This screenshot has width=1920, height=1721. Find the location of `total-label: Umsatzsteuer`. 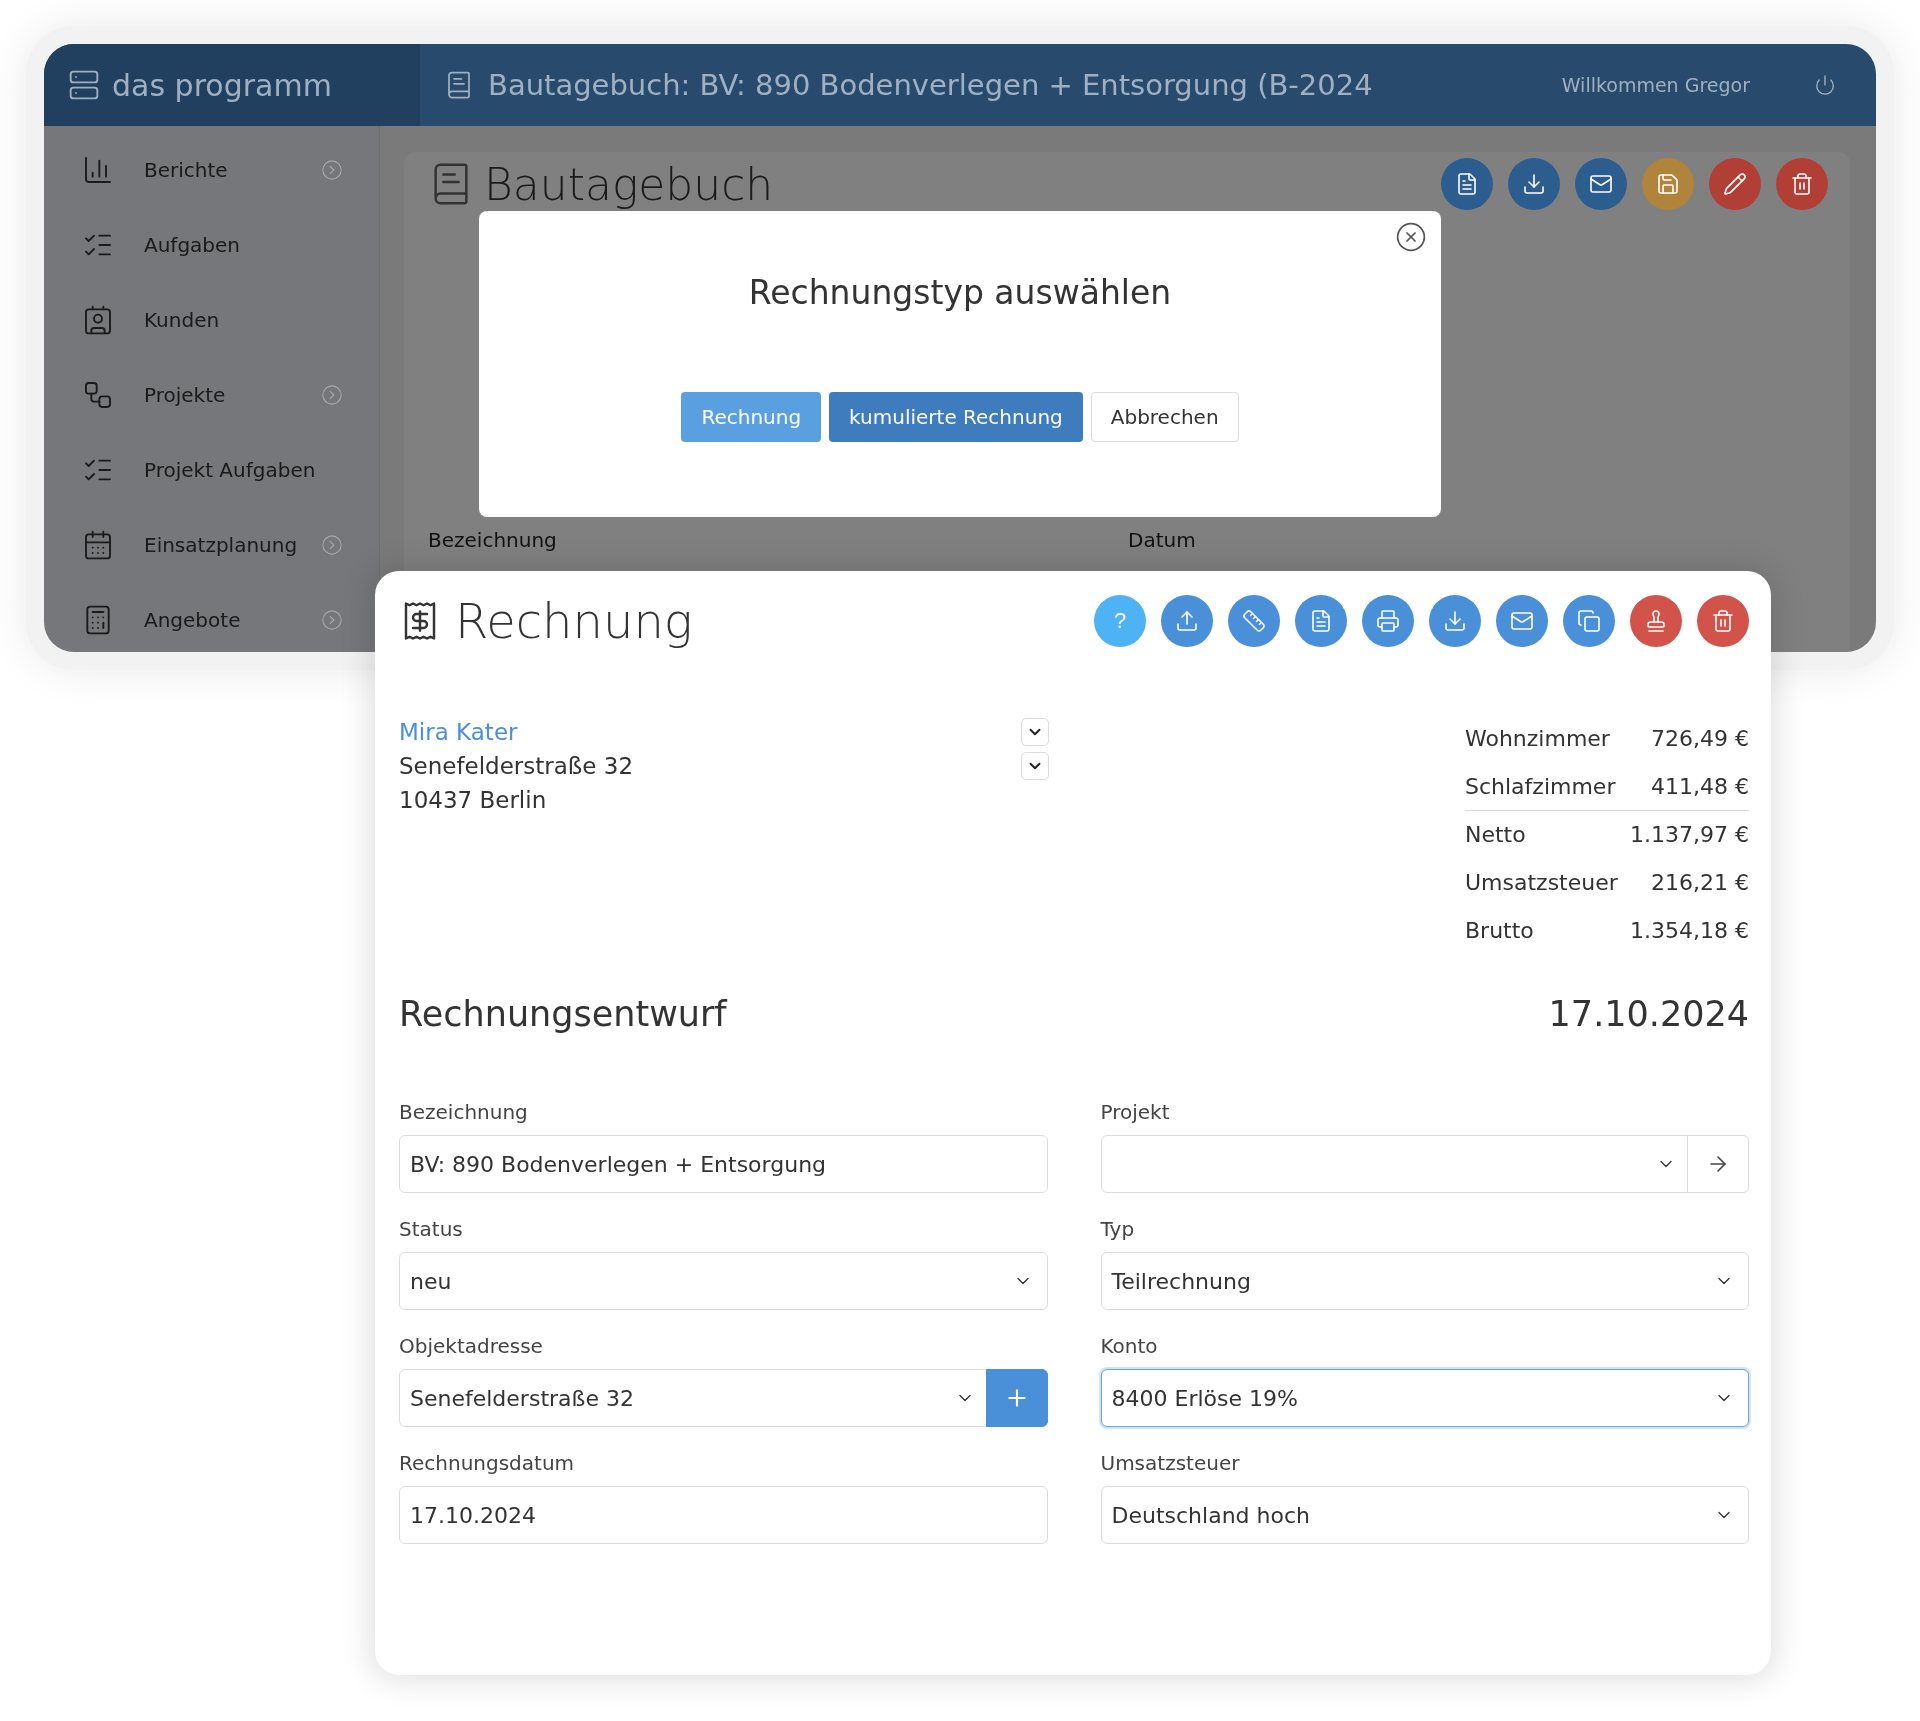

total-label: Umsatzsteuer is located at coordinates (1541, 882).